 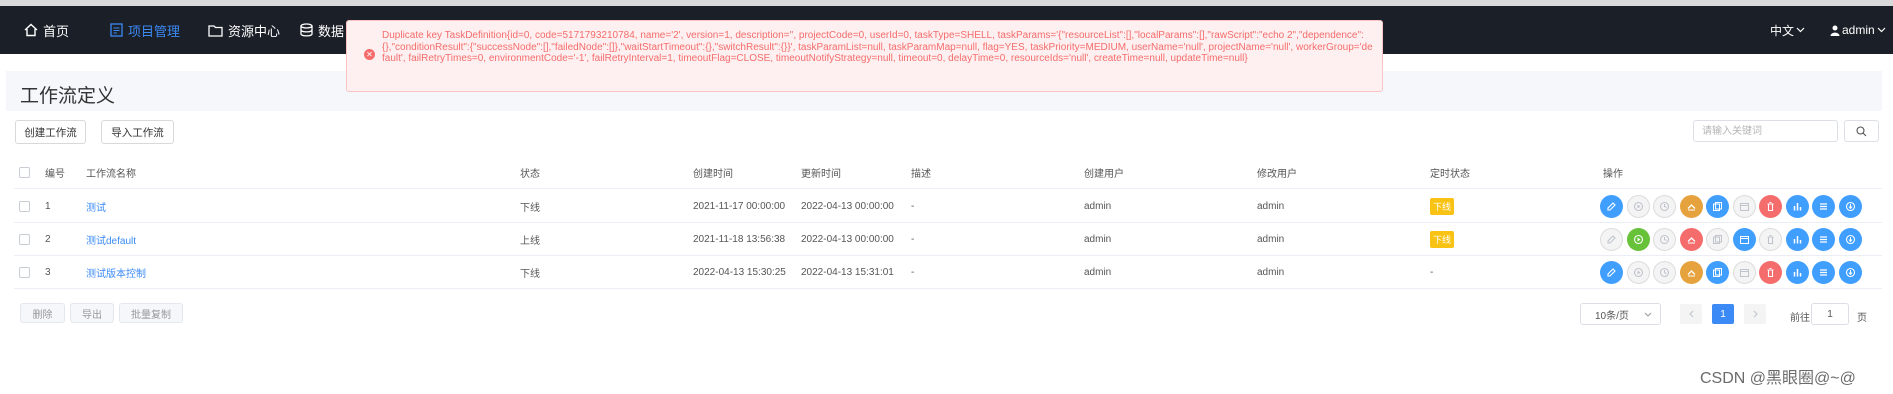 What do you see at coordinates (137, 132) in the screenshot?
I see `import-workflow-button: 导入工作流` at bounding box center [137, 132].